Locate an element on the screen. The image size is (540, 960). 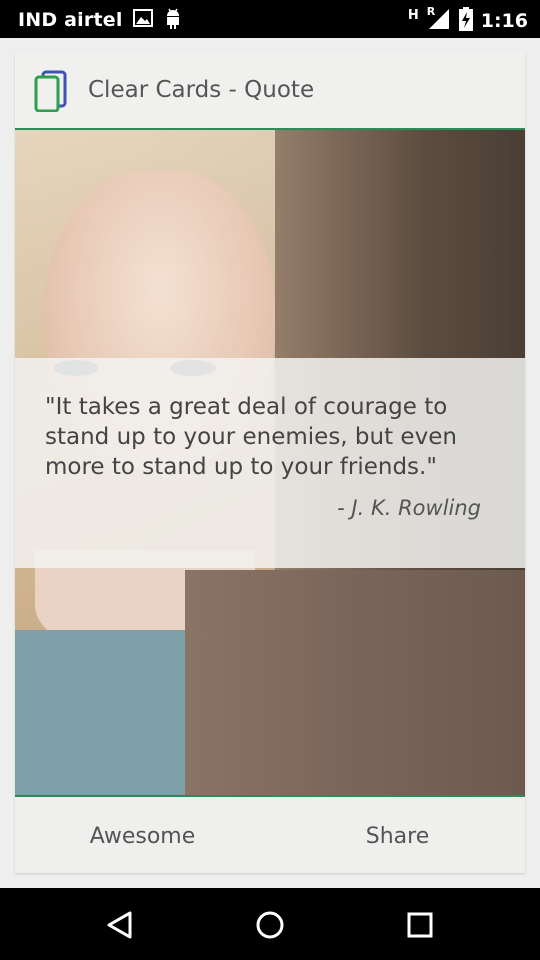
network-type-h: H is located at coordinates (413, 15).